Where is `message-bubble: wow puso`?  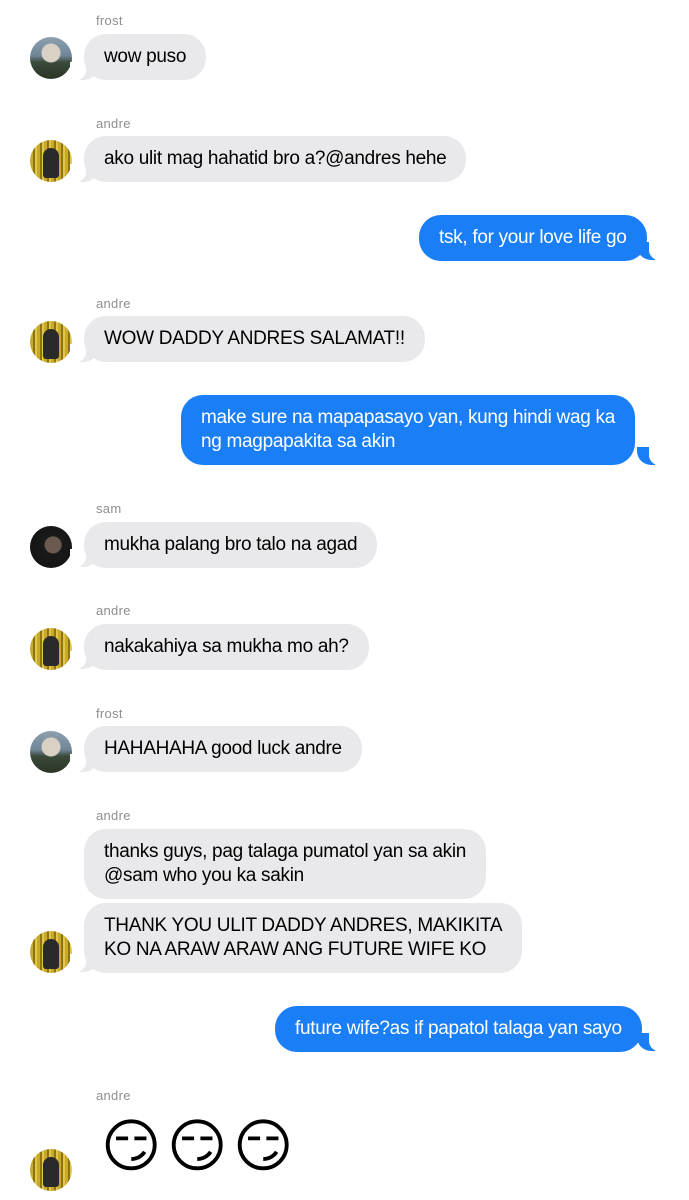
message-bubble: wow puso is located at coordinates (145, 57).